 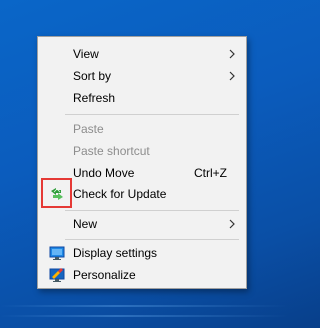 What do you see at coordinates (142, 275) in the screenshot?
I see `menu-item-personalize: Personalize` at bounding box center [142, 275].